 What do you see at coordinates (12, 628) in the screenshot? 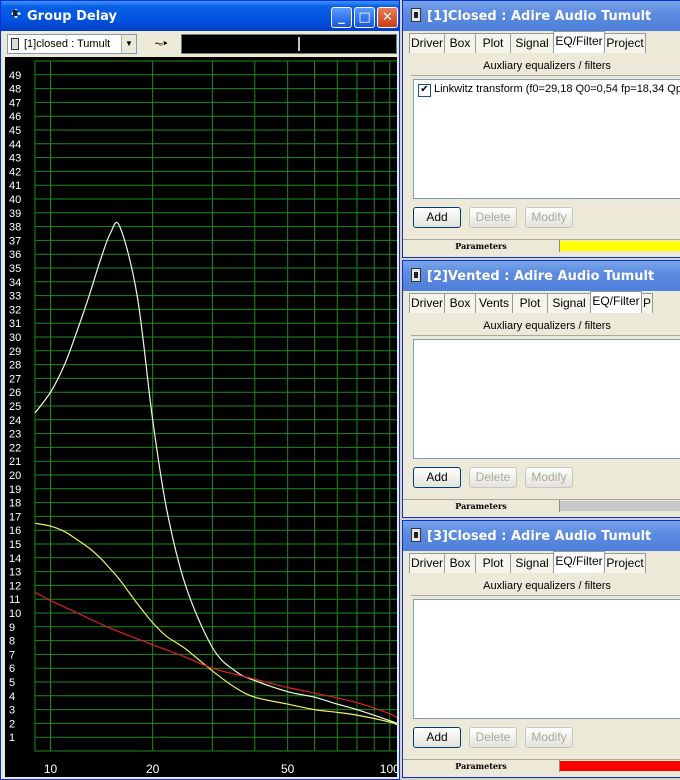
I see `y-tick-label: 9` at bounding box center [12, 628].